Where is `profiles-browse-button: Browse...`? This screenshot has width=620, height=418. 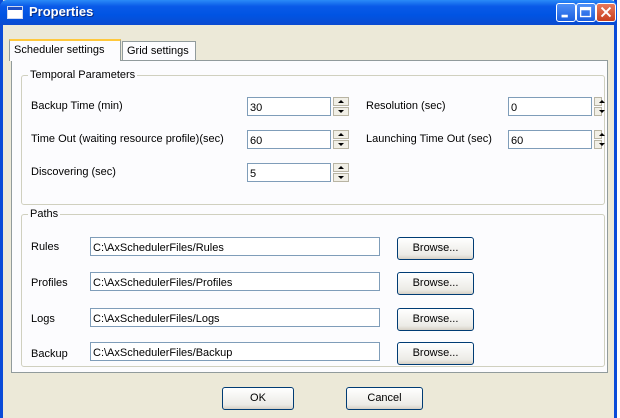 profiles-browse-button: Browse... is located at coordinates (435, 283).